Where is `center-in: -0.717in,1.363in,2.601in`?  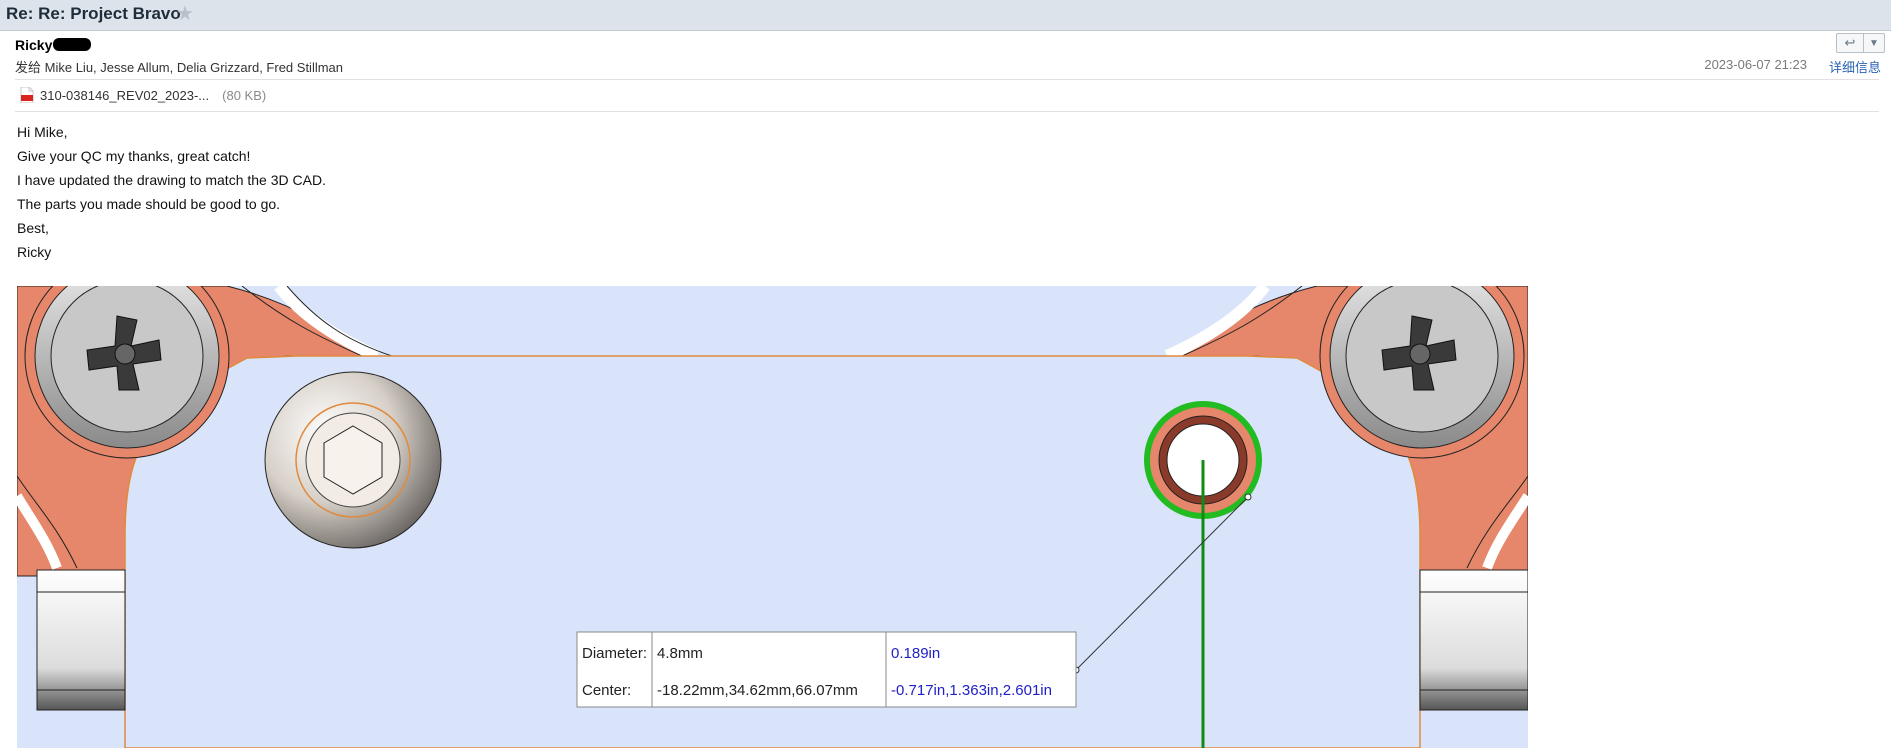 center-in: -0.717in,1.363in,2.601in is located at coordinates (971, 690).